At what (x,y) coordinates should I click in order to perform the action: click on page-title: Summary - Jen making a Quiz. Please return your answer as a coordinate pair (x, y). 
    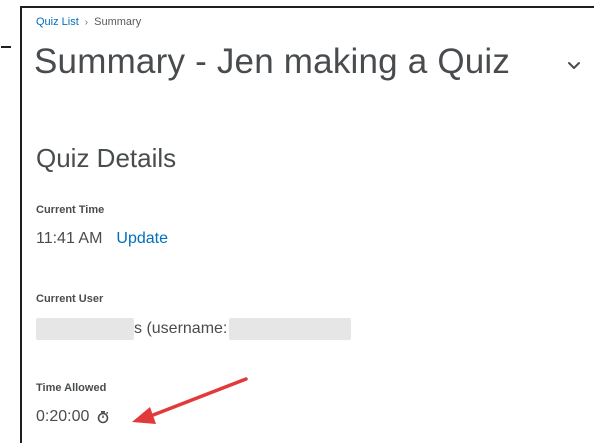
    Looking at the image, I should click on (272, 61).